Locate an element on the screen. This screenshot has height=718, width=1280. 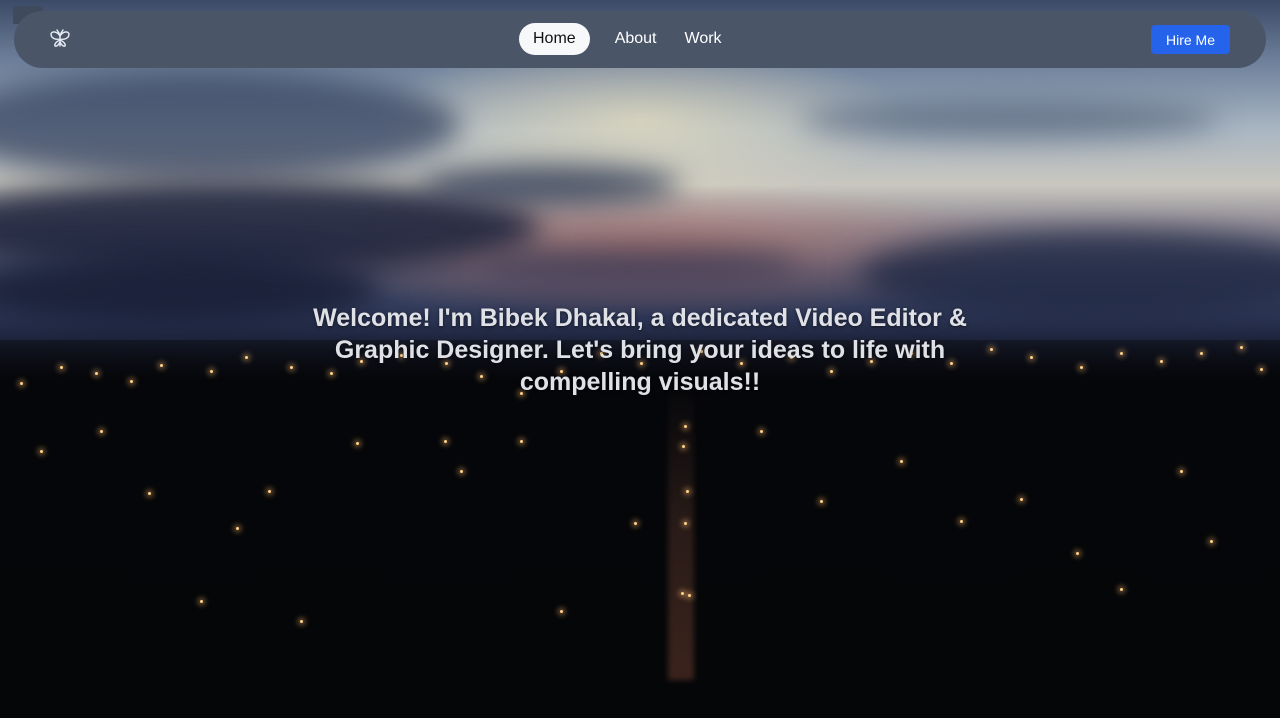
butterfly-logo-icon is located at coordinates (60, 39).